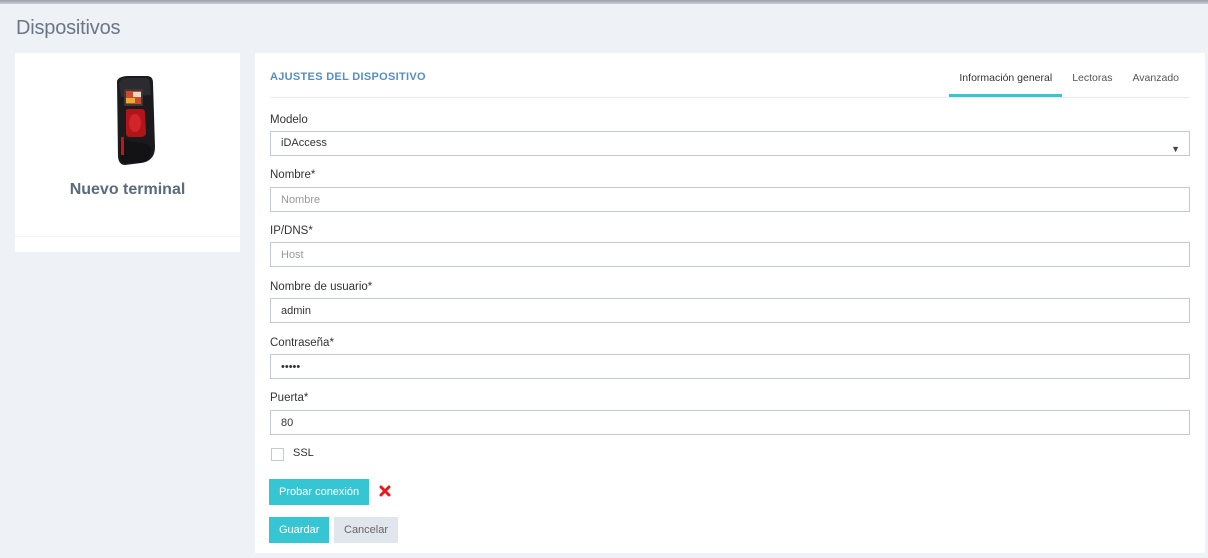 The width and height of the screenshot is (1208, 558). Describe the element at coordinates (1006, 80) in the screenshot. I see `tab-general-info: Información general` at that location.